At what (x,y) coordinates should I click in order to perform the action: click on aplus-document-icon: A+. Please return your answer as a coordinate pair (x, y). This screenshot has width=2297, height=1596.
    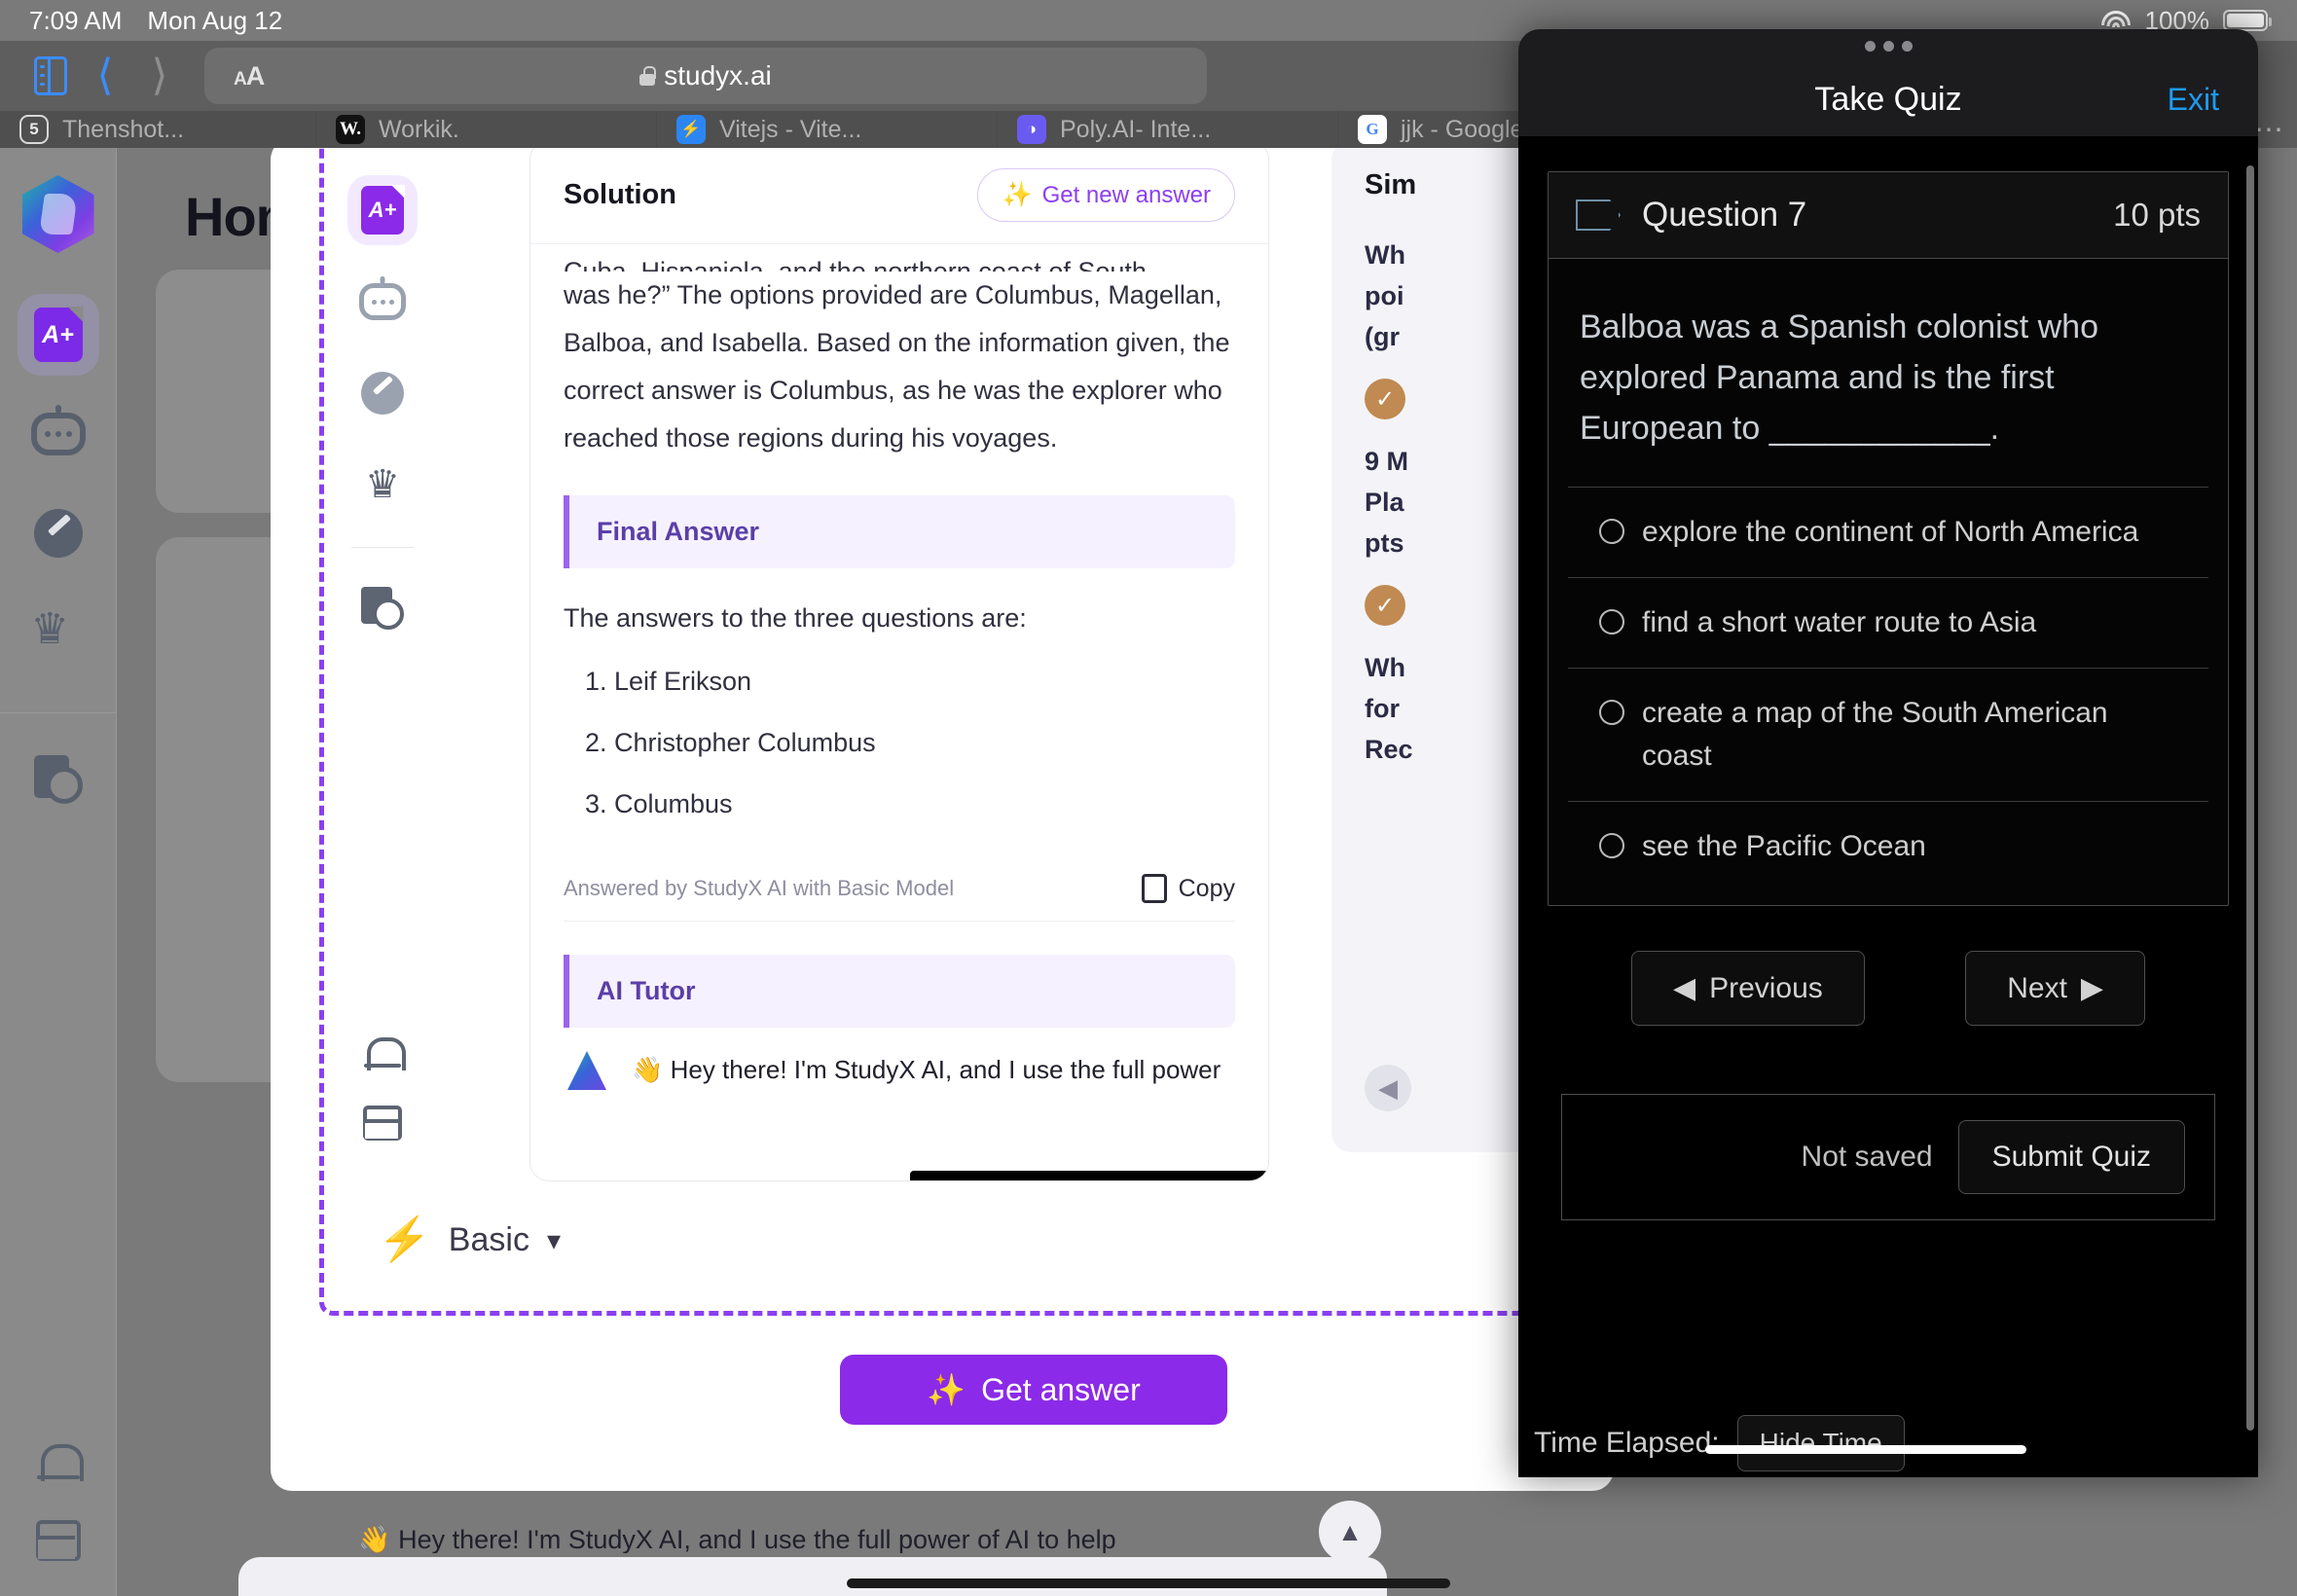
    Looking at the image, I should click on (382, 211).